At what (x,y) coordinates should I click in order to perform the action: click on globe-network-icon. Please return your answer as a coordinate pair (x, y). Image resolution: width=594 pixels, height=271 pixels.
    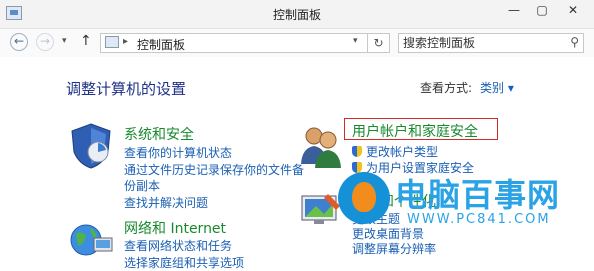
    Looking at the image, I should click on (91, 238).